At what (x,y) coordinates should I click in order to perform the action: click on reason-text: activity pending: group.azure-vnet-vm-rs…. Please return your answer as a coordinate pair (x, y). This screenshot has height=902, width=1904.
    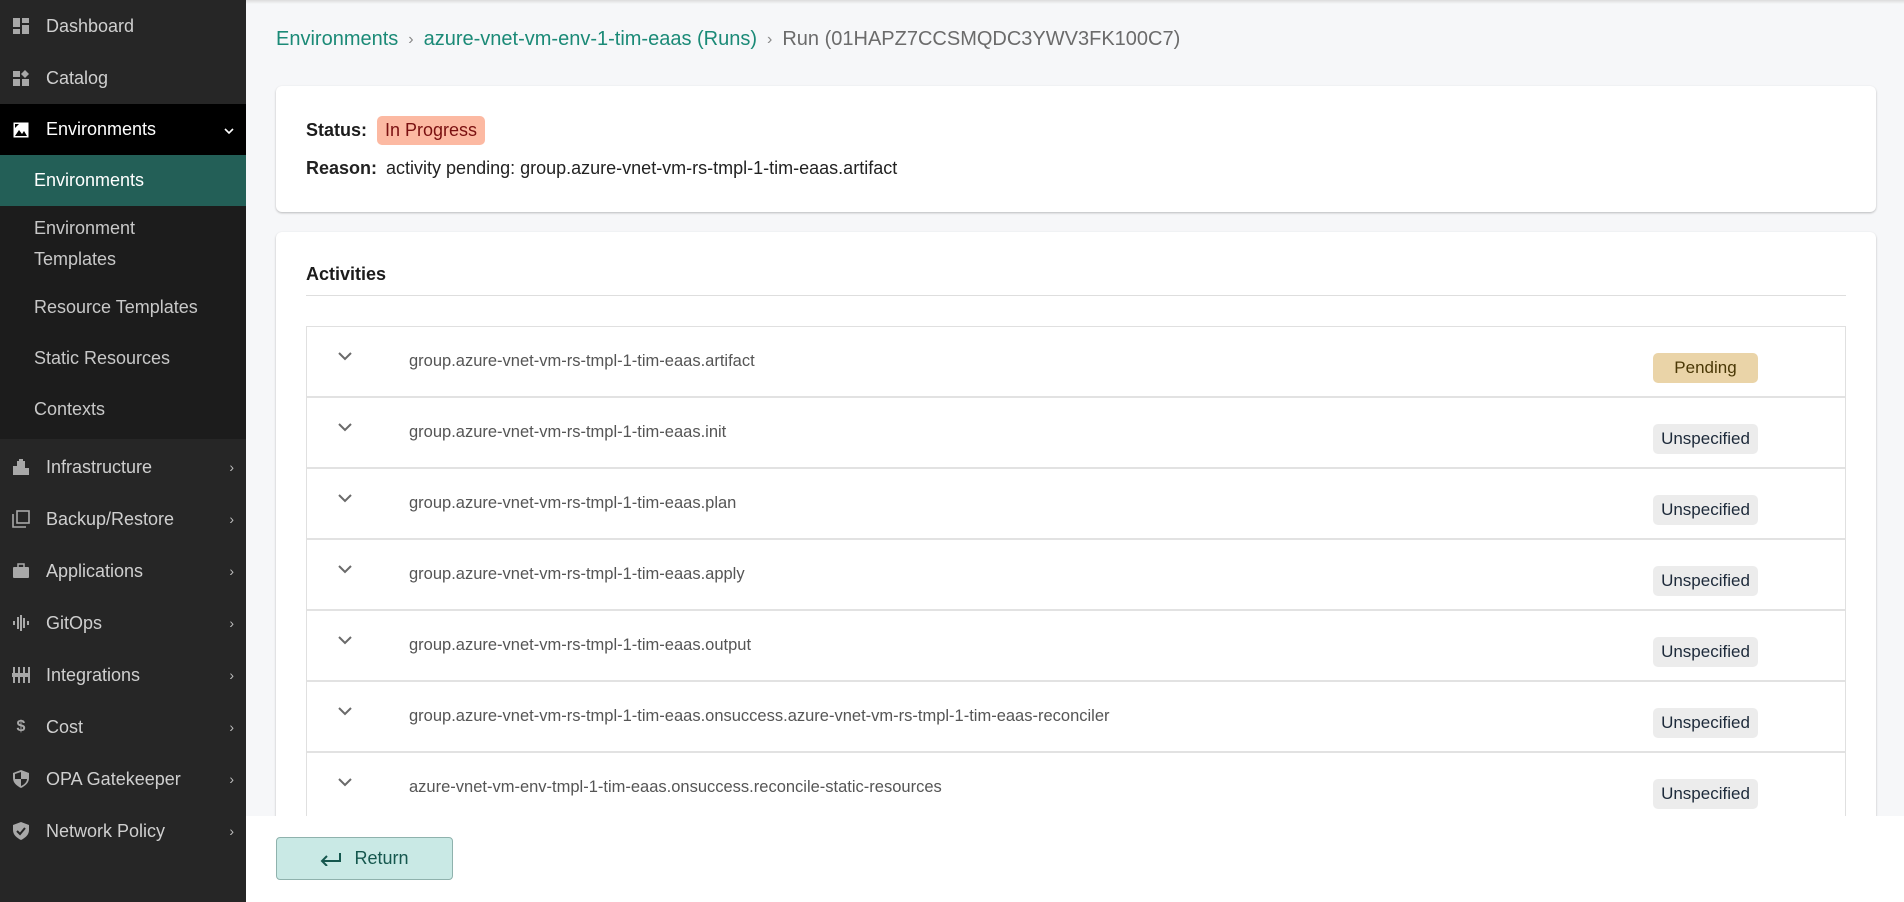
    Looking at the image, I should click on (642, 168).